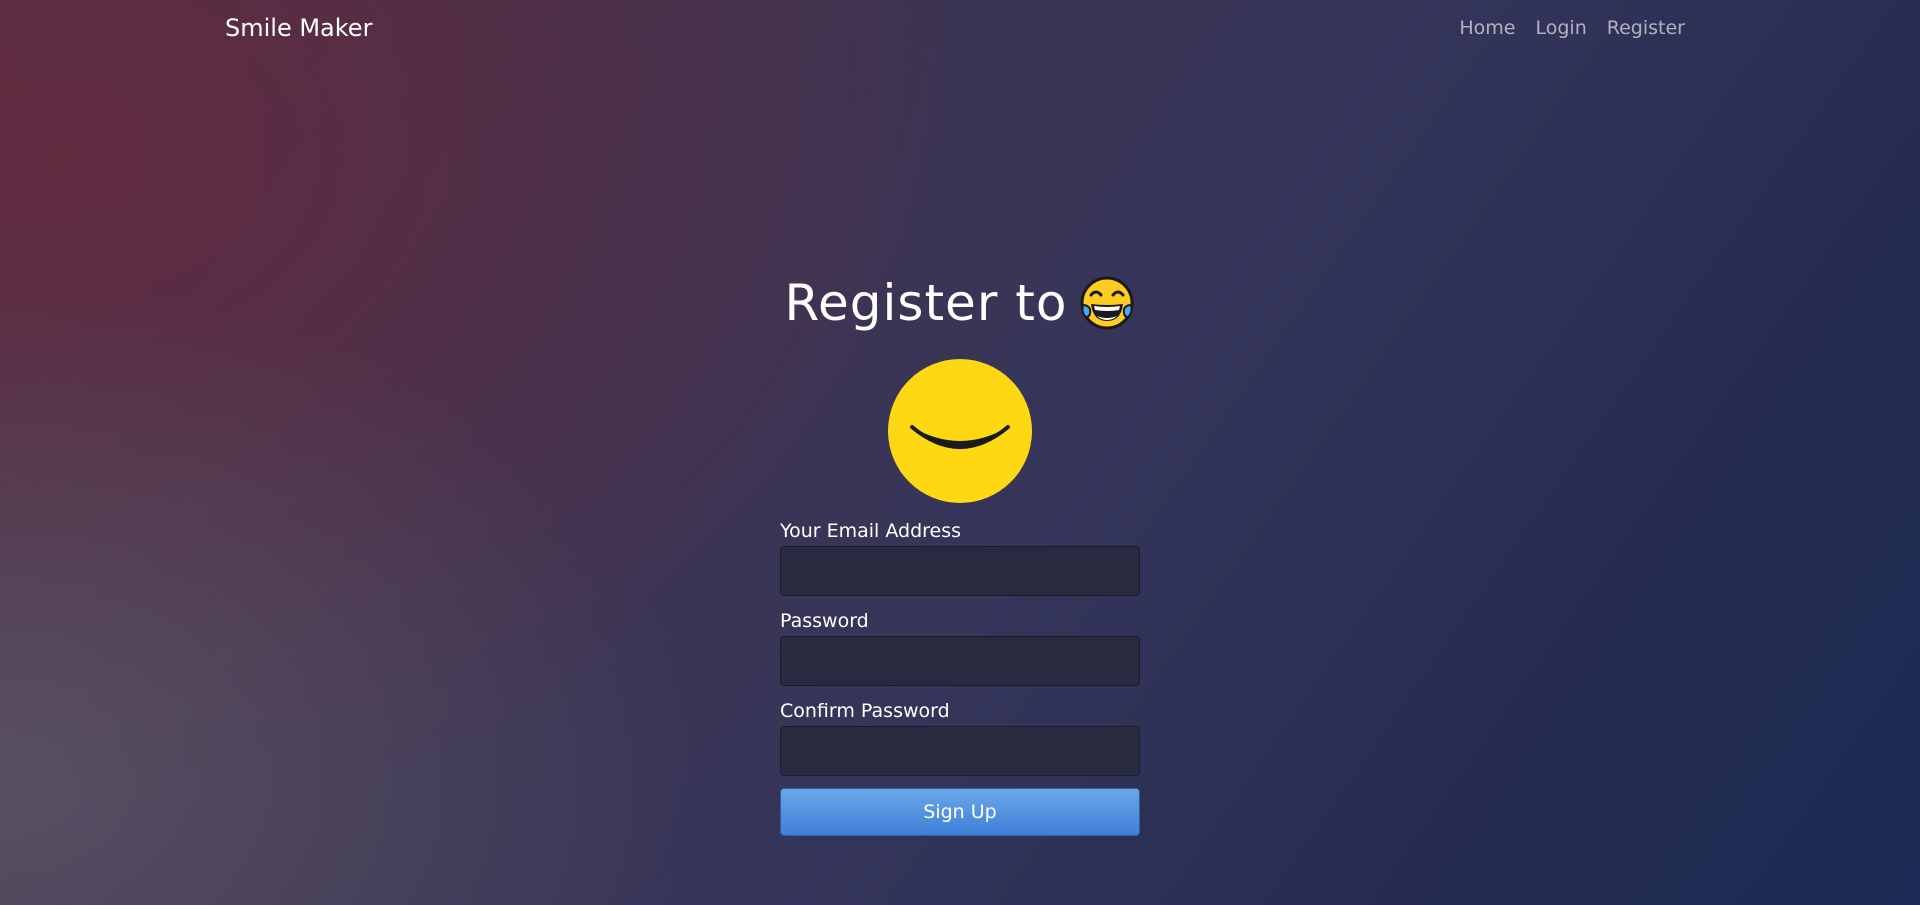 This screenshot has width=1920, height=905. Describe the element at coordinates (960, 661) in the screenshot. I see `password-input` at that location.